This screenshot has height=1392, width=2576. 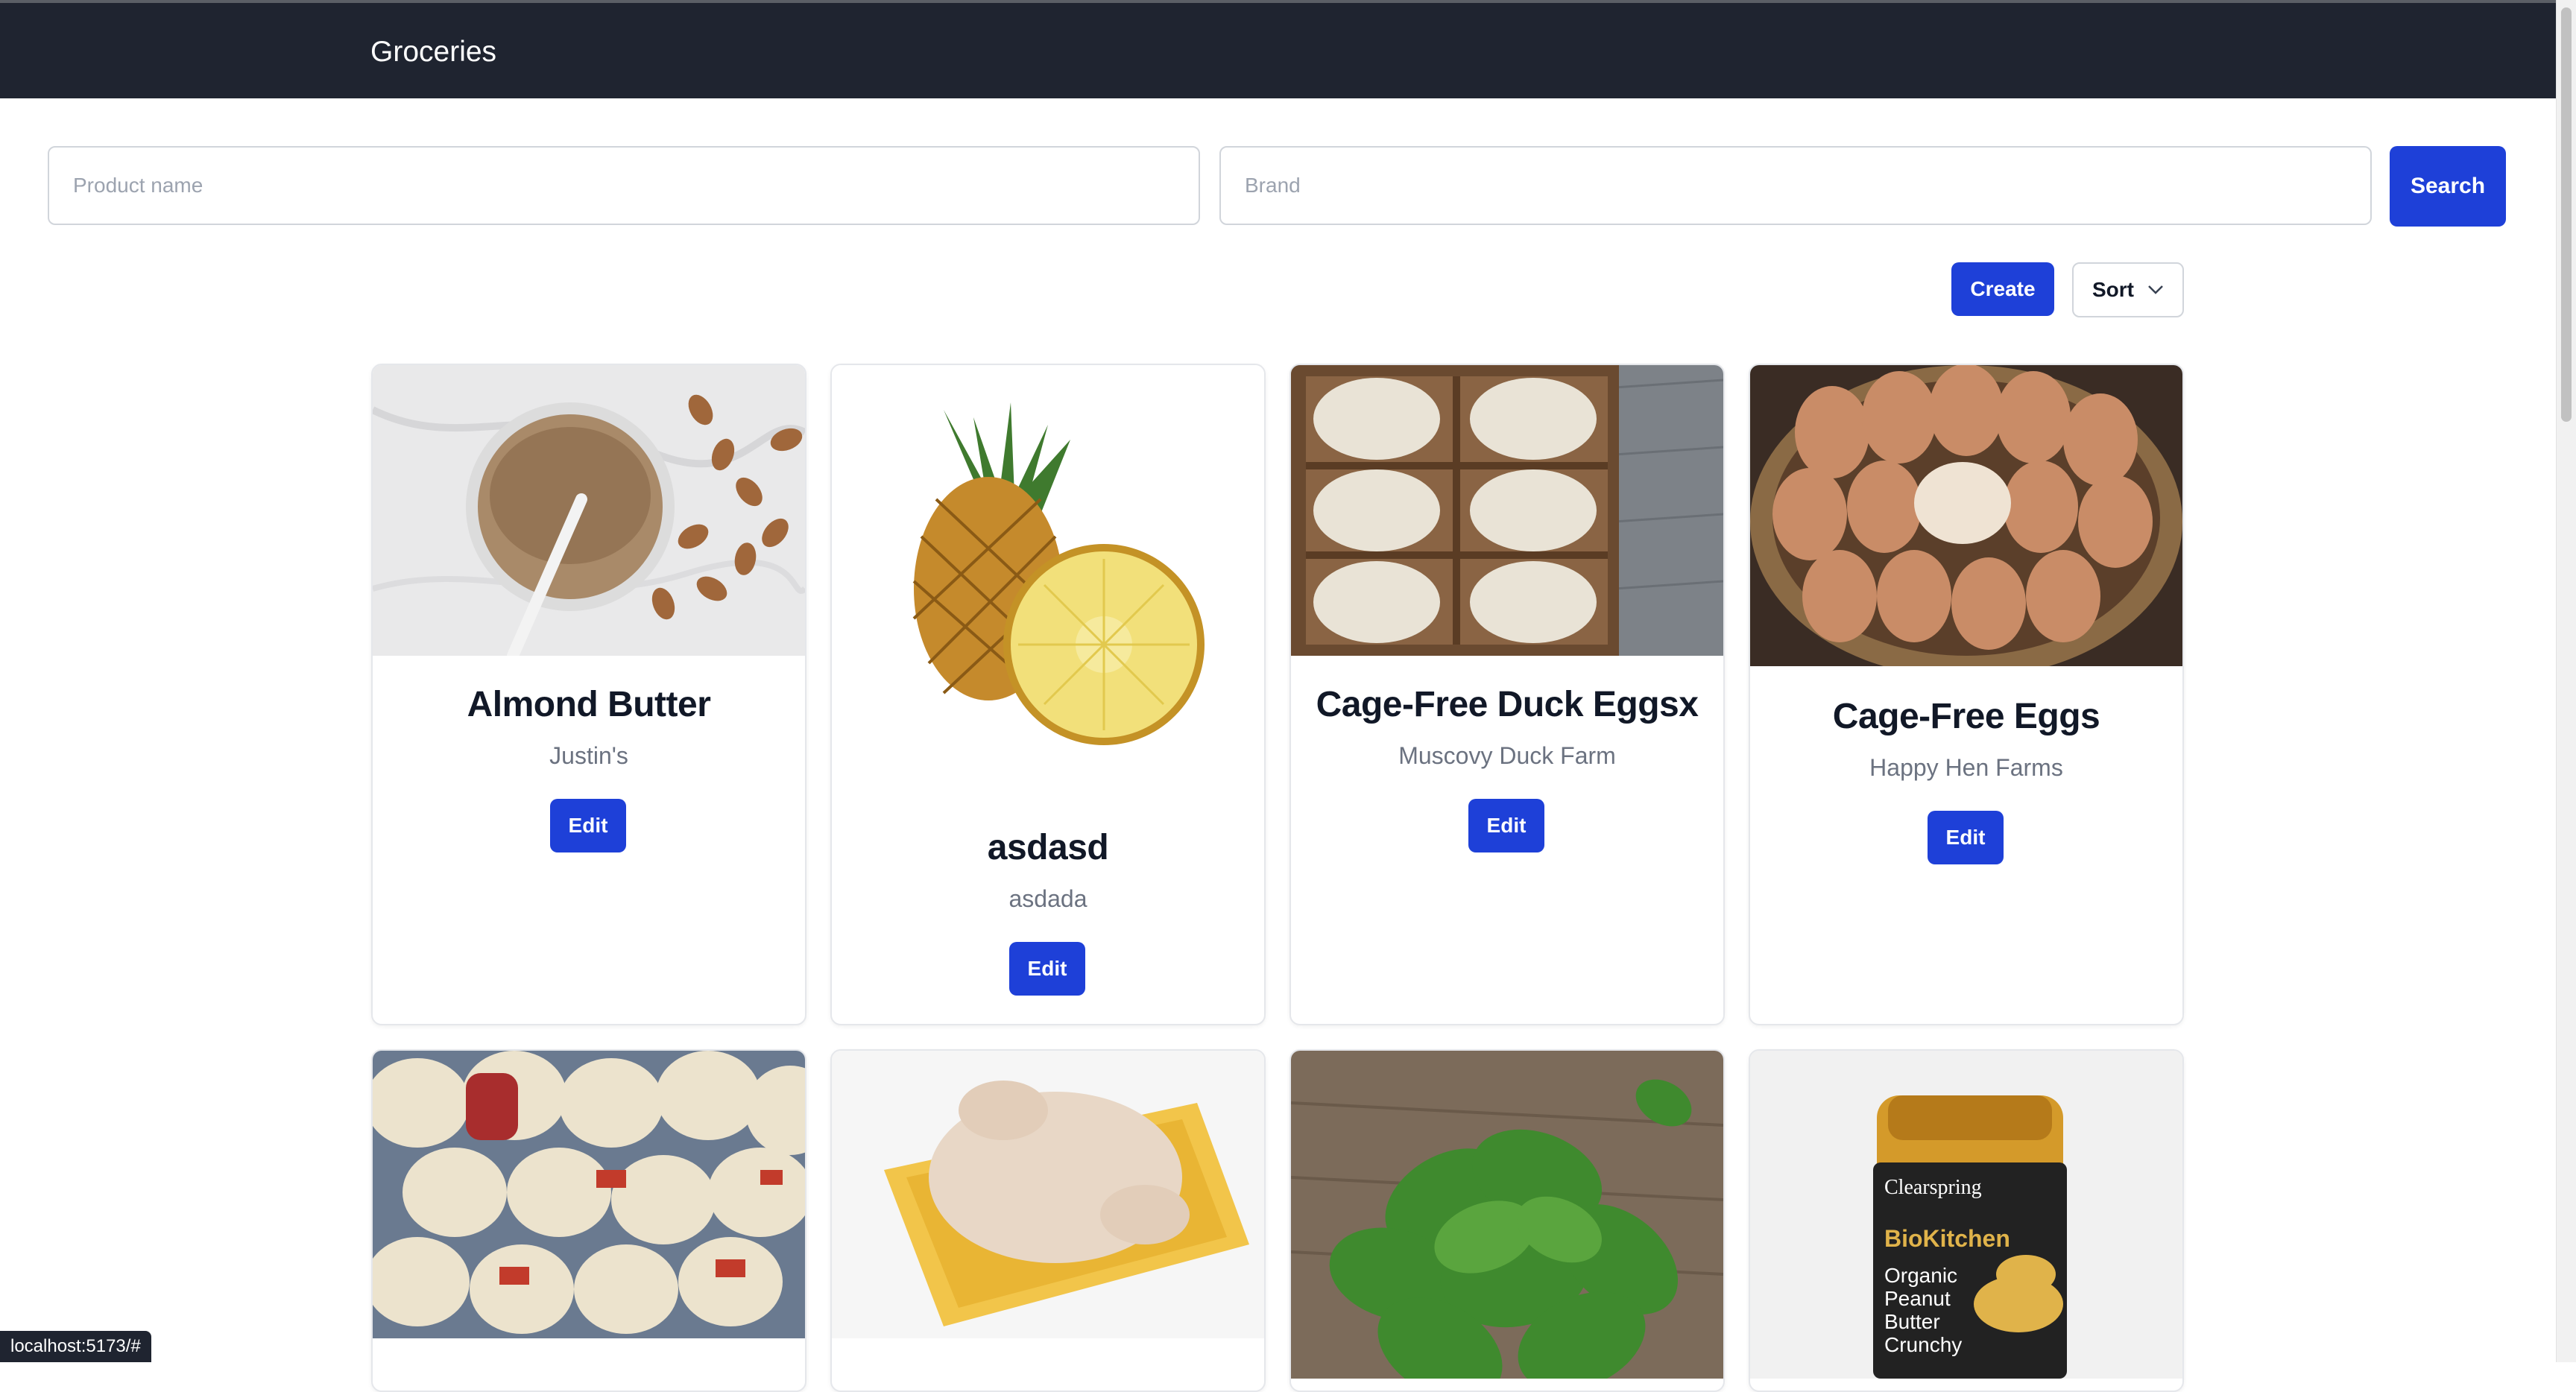 I want to click on jar-label-text: Organic Peanut Butter Crunchy, so click(x=1923, y=1310).